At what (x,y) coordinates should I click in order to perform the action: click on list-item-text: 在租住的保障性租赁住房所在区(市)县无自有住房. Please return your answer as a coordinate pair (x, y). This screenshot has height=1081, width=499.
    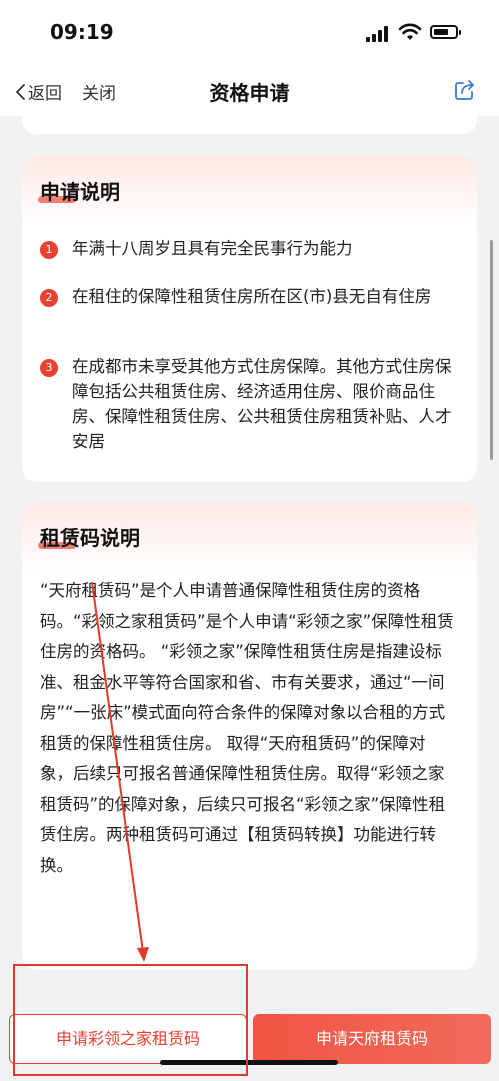
    Looking at the image, I should click on (252, 296).